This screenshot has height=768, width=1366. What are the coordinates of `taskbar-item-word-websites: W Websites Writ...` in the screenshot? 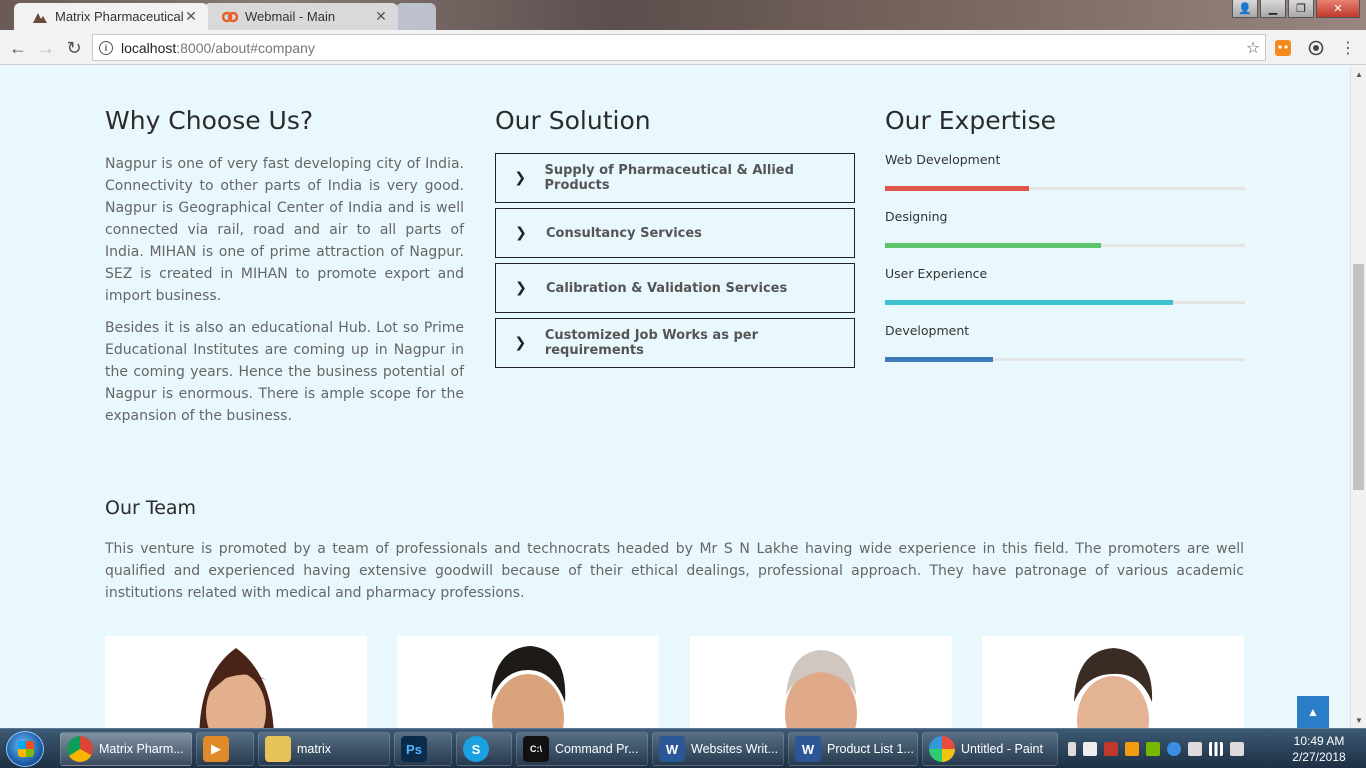 It's located at (718, 749).